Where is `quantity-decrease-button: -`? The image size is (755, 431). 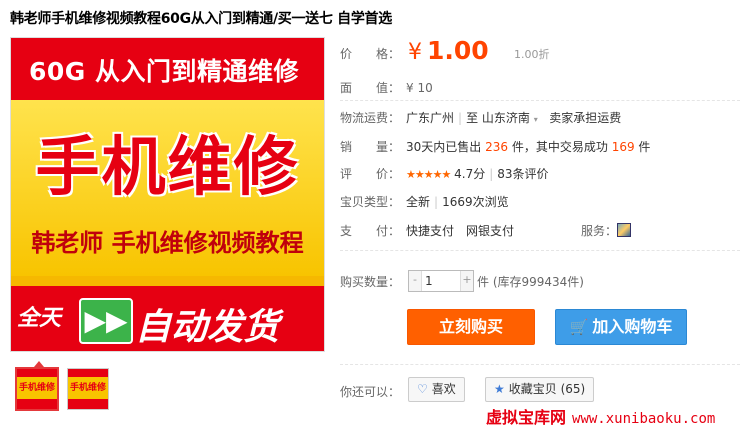
quantity-decrease-button: - is located at coordinates (415, 281).